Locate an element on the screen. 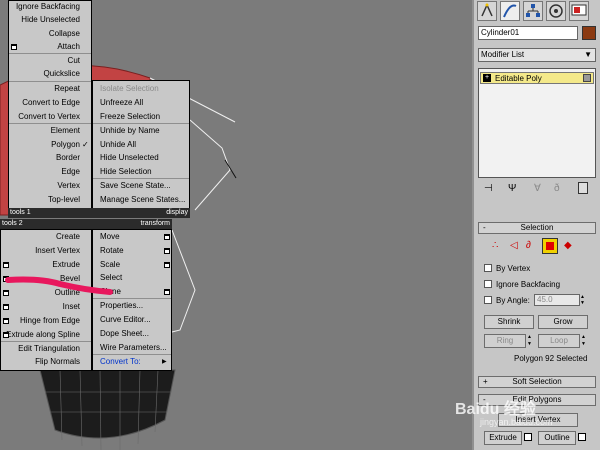  transform-item-convert-to: Convert To: is located at coordinates (134, 362).